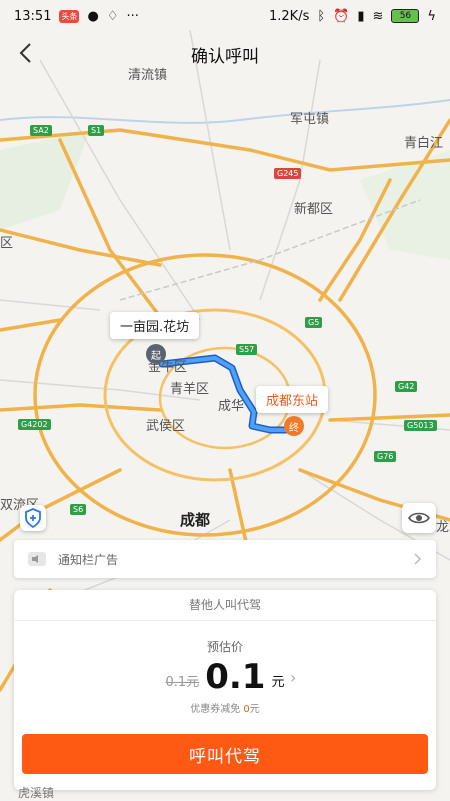 This screenshot has width=450, height=801. I want to click on road-tag-g76: G76, so click(385, 456).